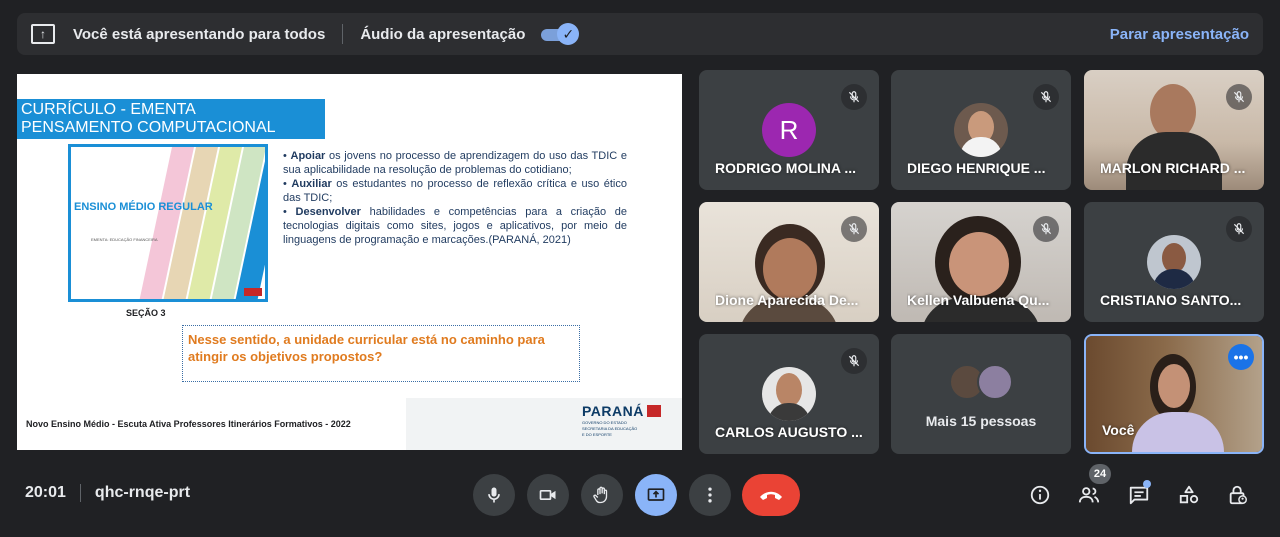 This screenshot has width=1280, height=537. What do you see at coordinates (981, 421) in the screenshot?
I see `more-people-label: Mais 15 pessoas` at bounding box center [981, 421].